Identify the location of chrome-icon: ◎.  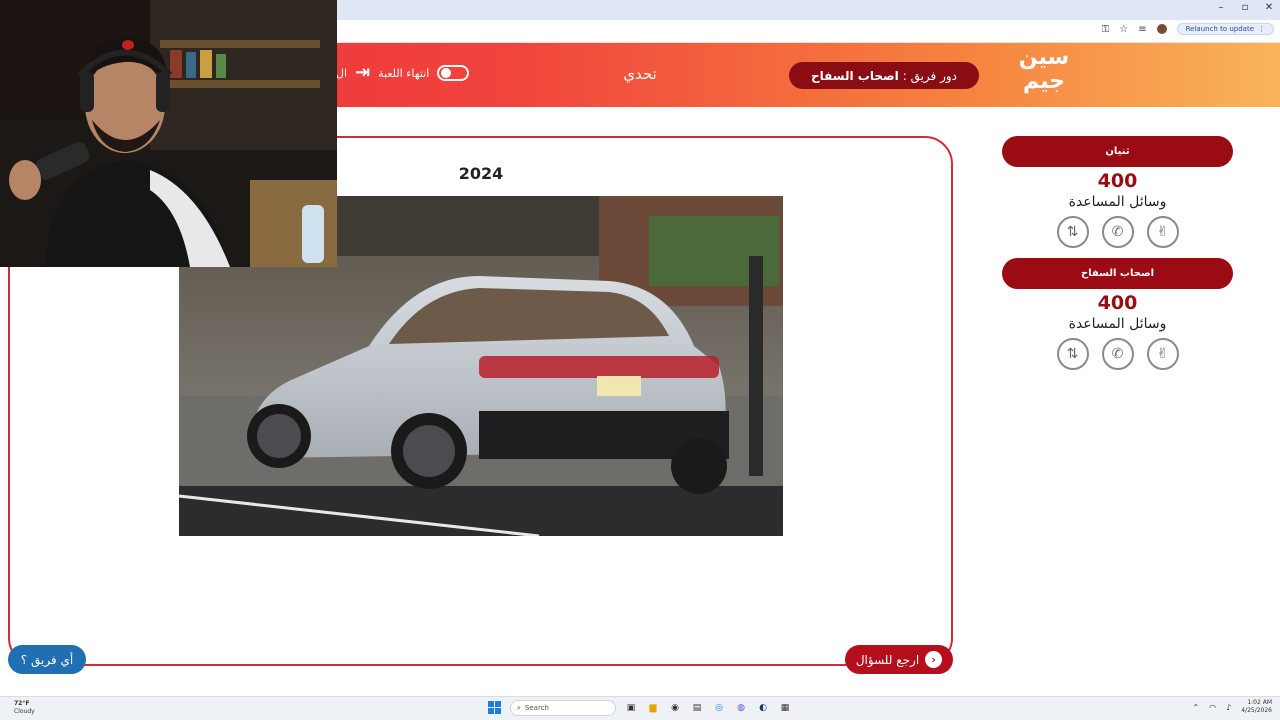
(719, 708).